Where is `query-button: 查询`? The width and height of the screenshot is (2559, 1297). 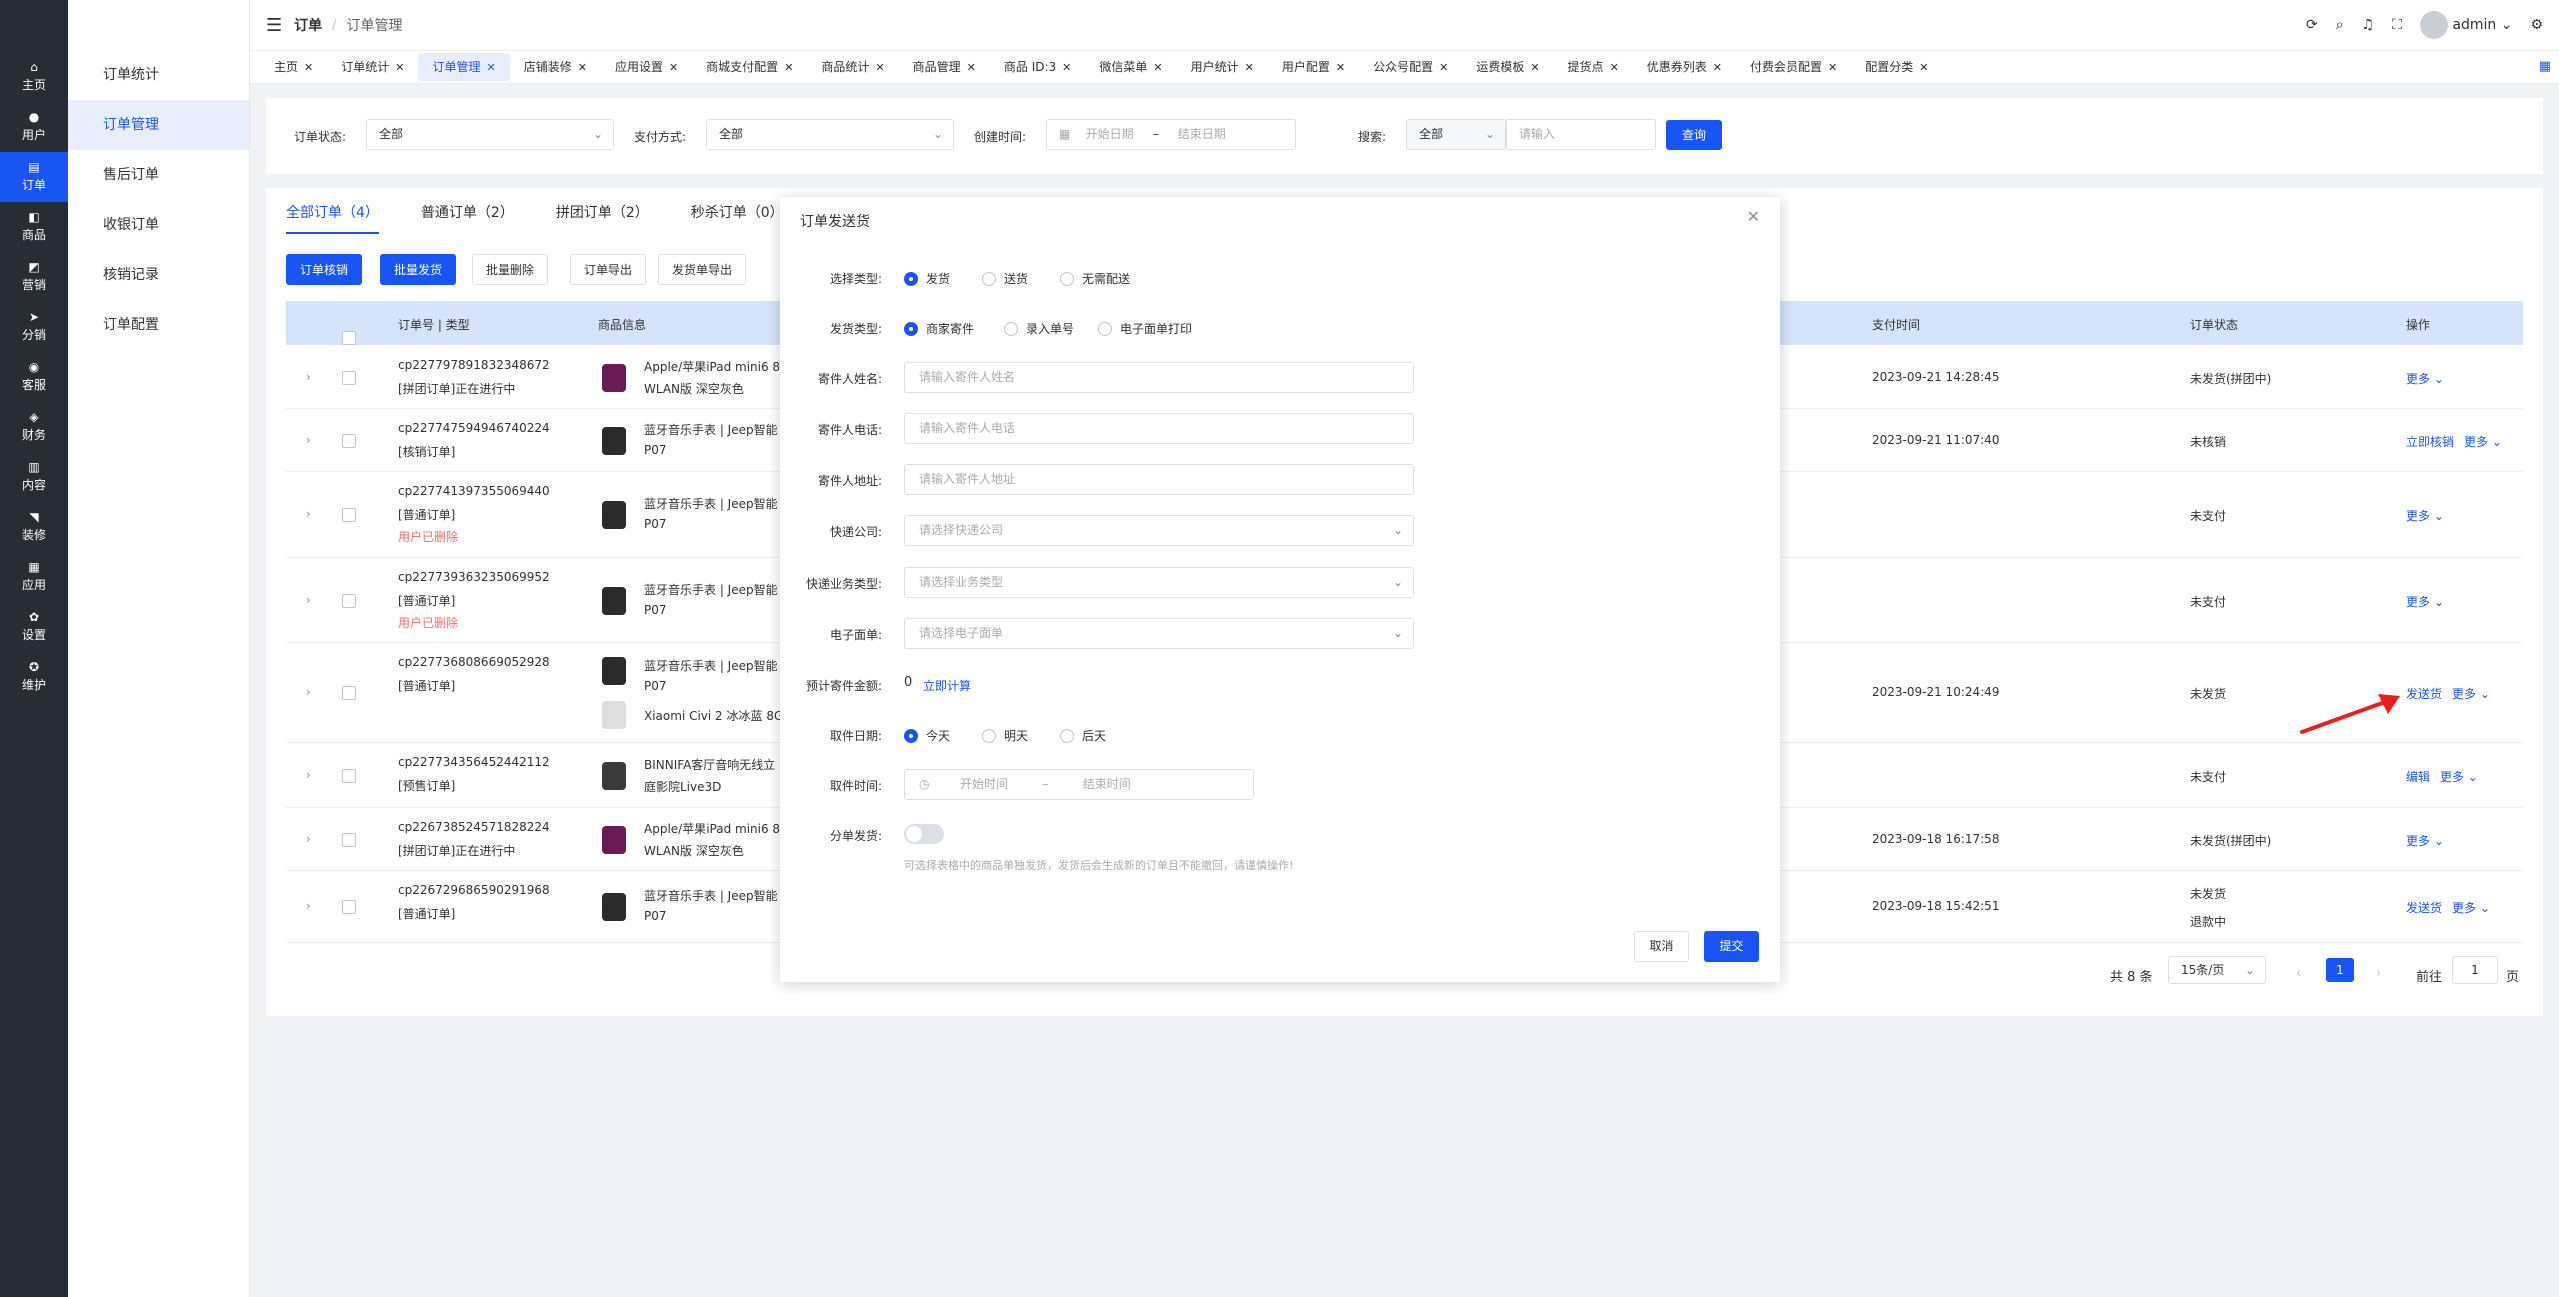 query-button: 查询 is located at coordinates (1694, 135).